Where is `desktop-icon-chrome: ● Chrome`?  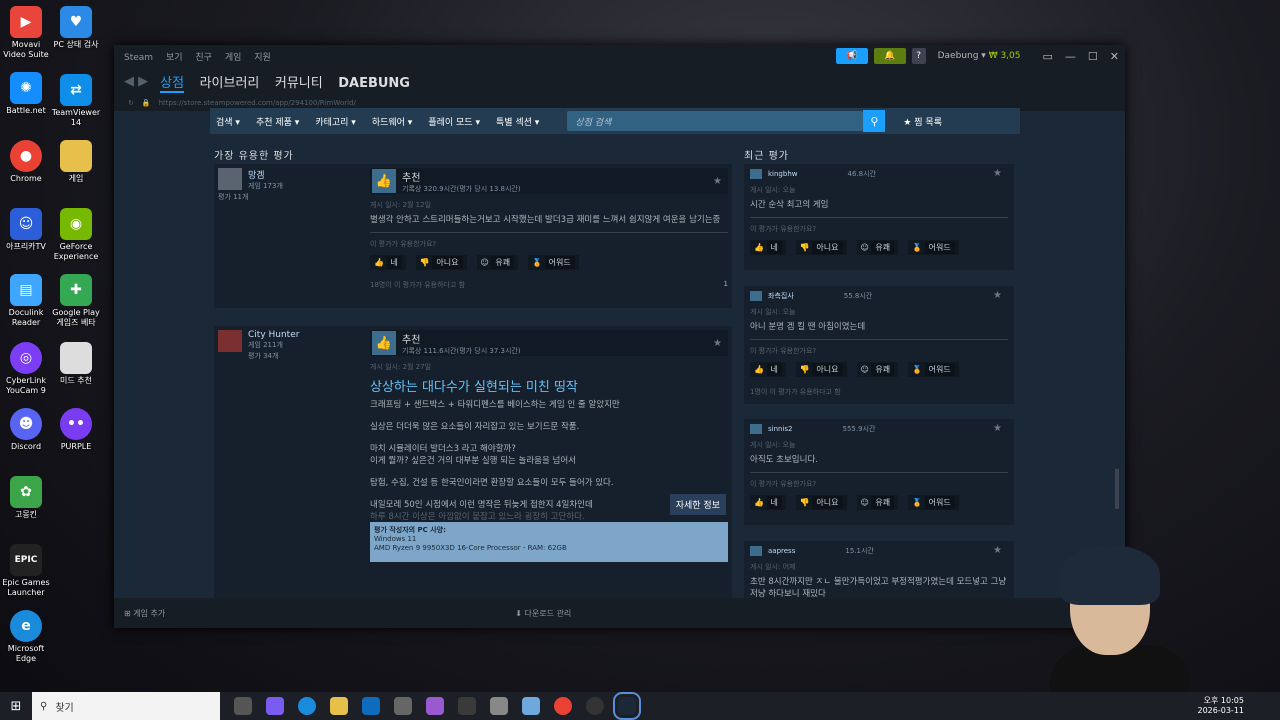 desktop-icon-chrome: ● Chrome is located at coordinates (26, 162).